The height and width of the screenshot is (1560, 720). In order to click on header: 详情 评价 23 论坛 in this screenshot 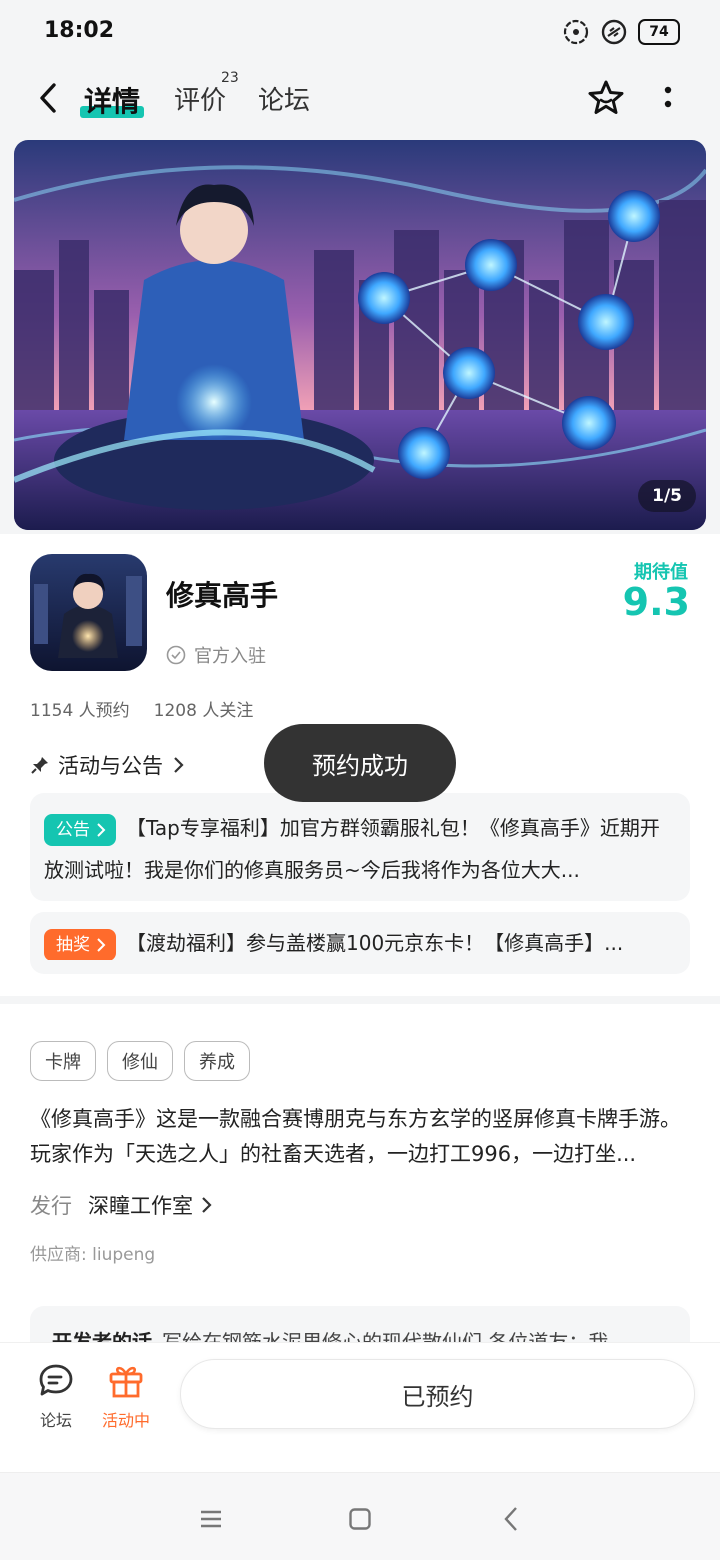, I will do `click(360, 99)`.